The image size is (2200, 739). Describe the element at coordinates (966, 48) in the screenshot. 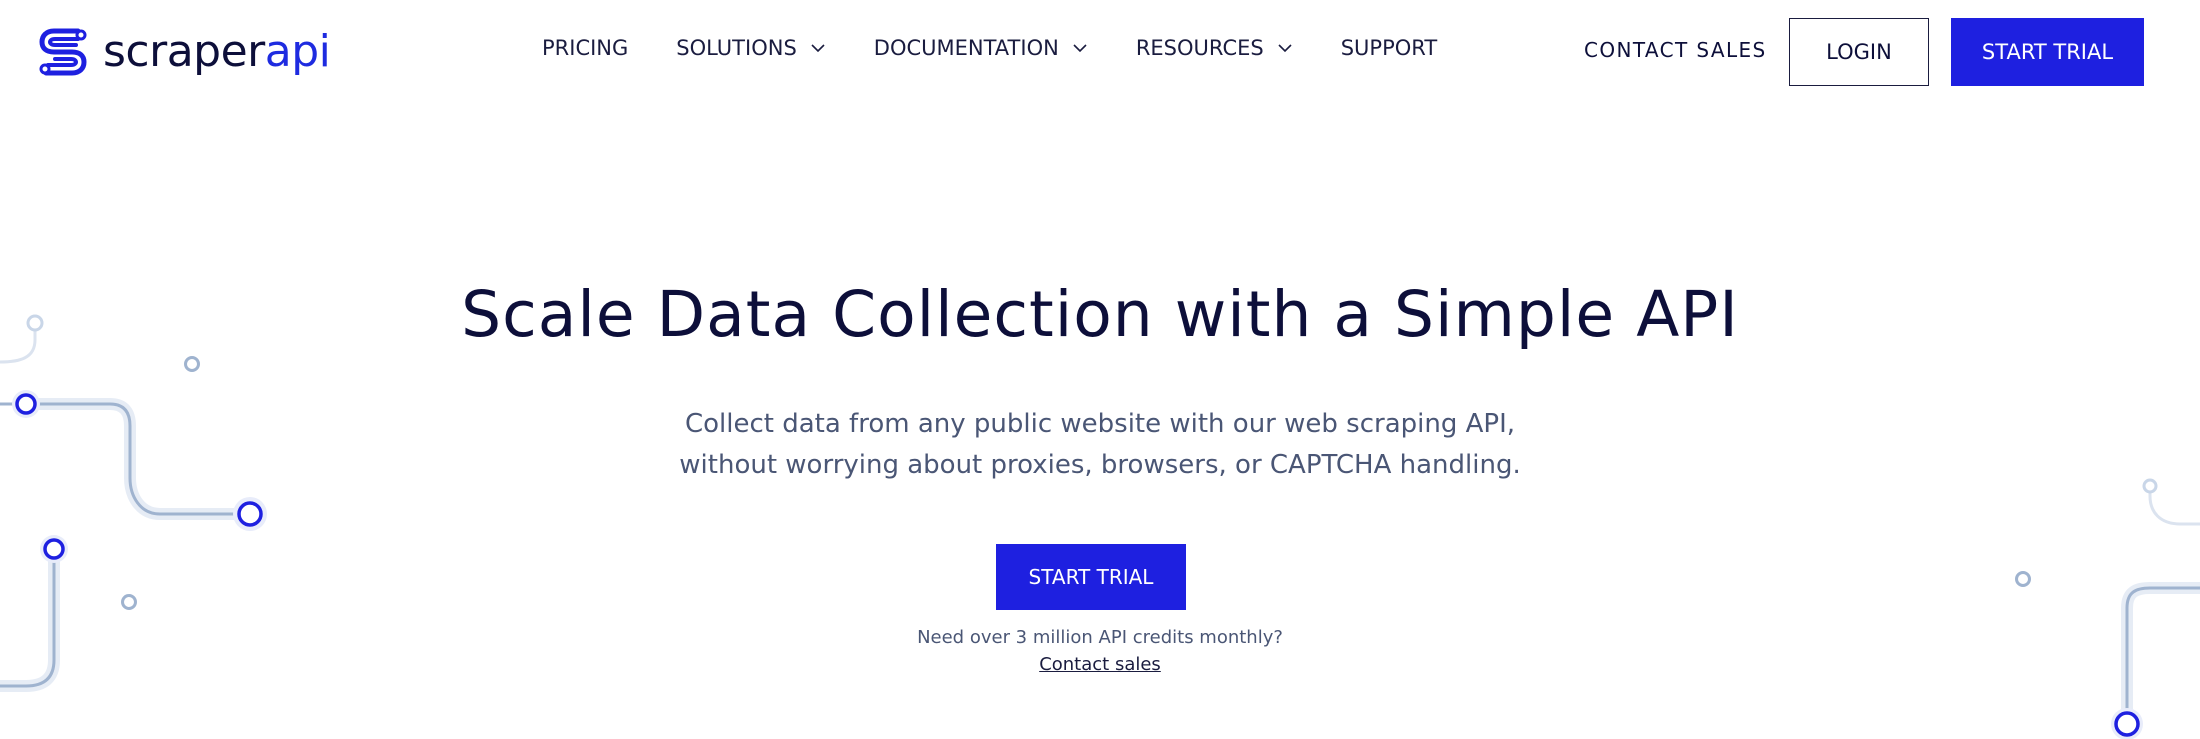

I see `nav-item-label: DOCUMENTATION` at that location.